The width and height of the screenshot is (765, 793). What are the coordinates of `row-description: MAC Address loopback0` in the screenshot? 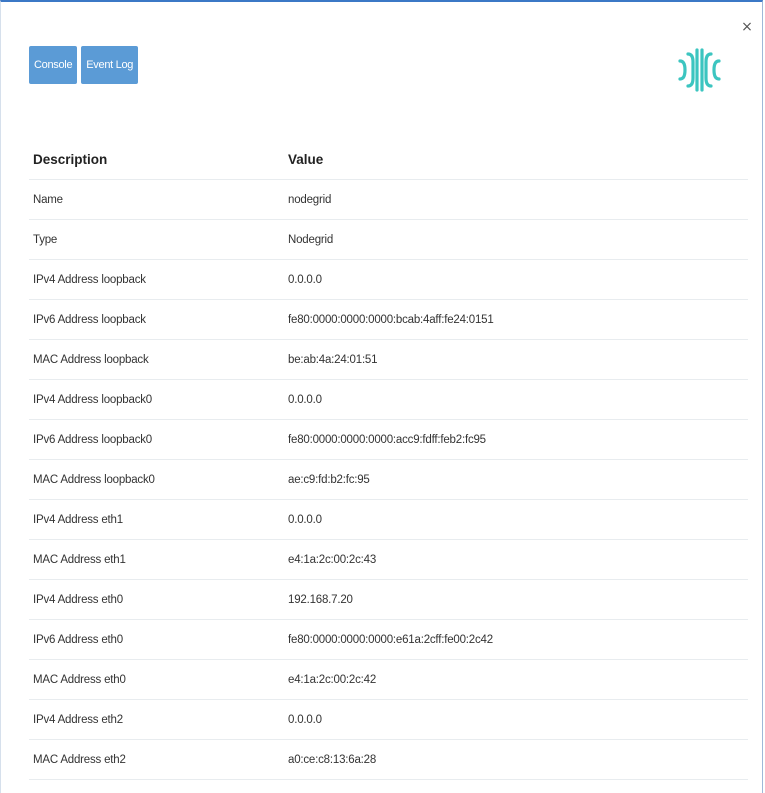 It's located at (94, 479).